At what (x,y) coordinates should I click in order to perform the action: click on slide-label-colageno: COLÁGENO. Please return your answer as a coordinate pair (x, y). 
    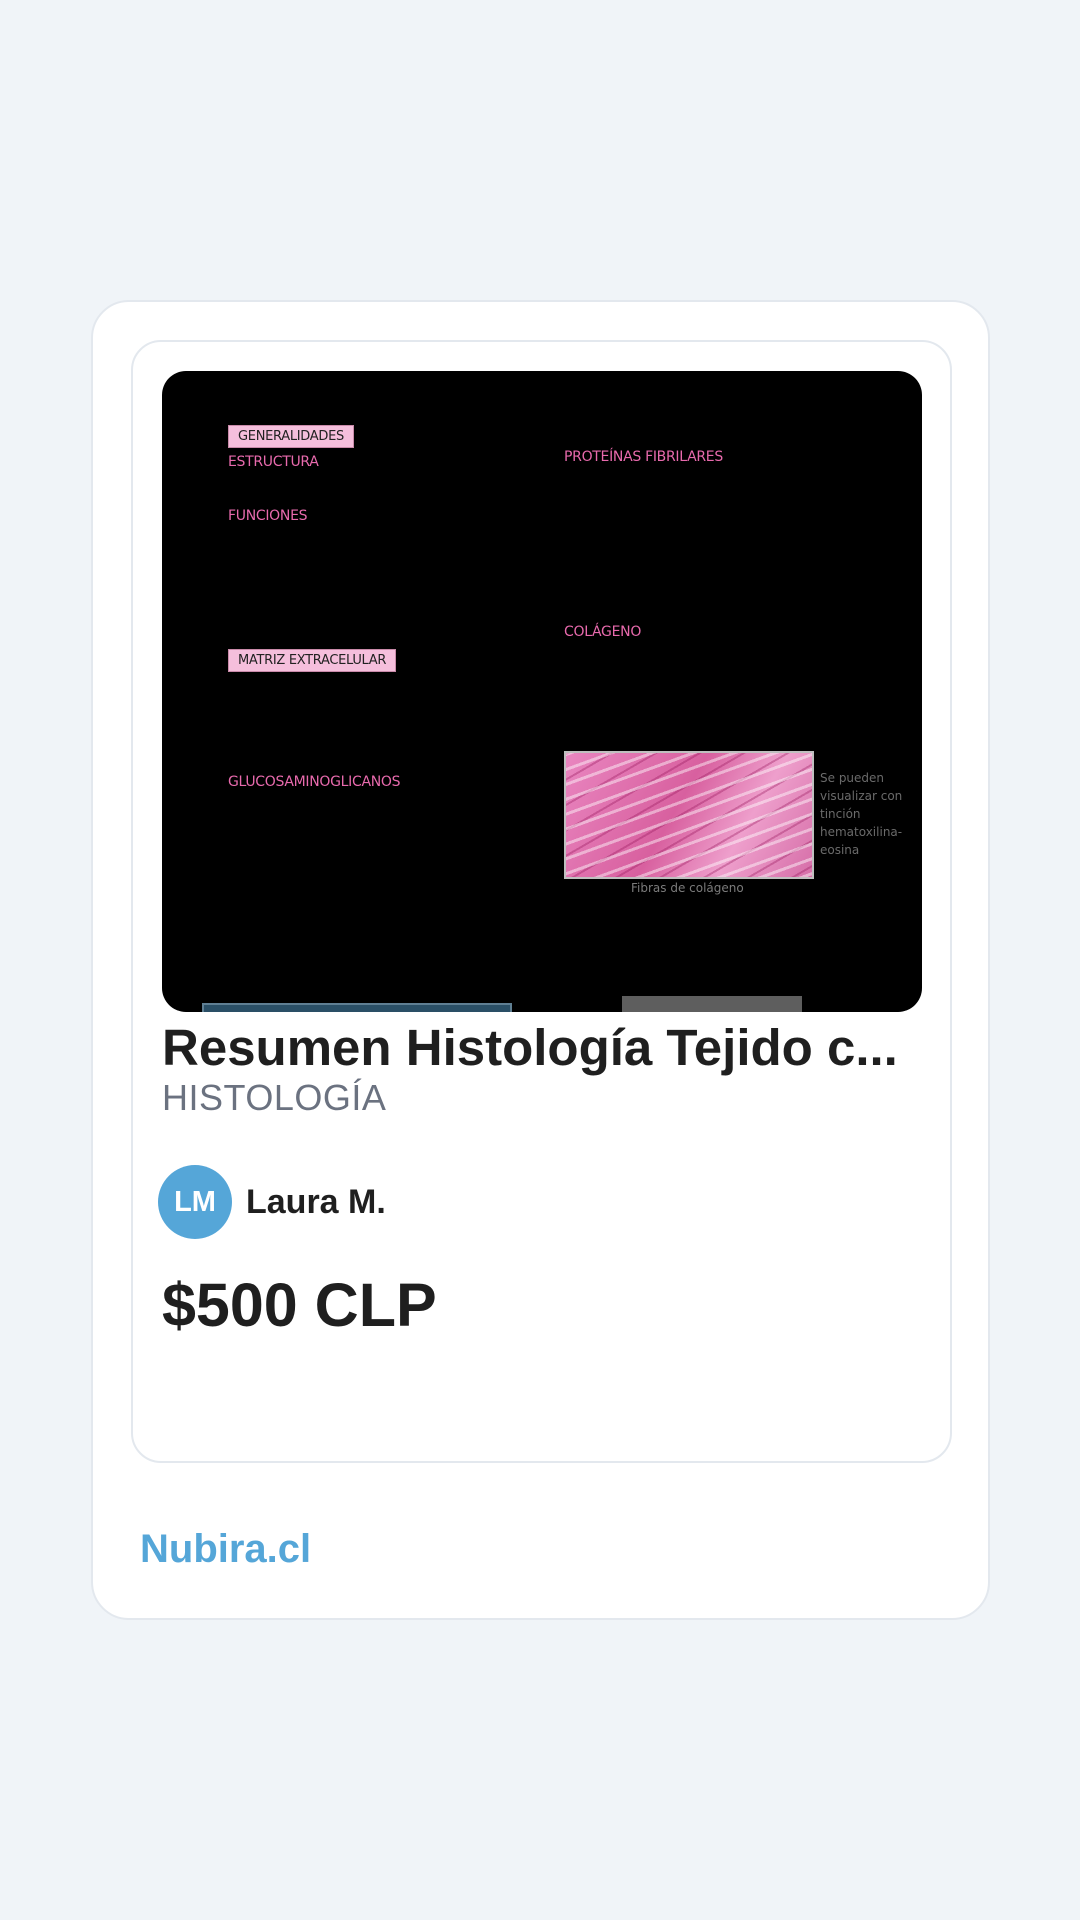
    Looking at the image, I should click on (603, 632).